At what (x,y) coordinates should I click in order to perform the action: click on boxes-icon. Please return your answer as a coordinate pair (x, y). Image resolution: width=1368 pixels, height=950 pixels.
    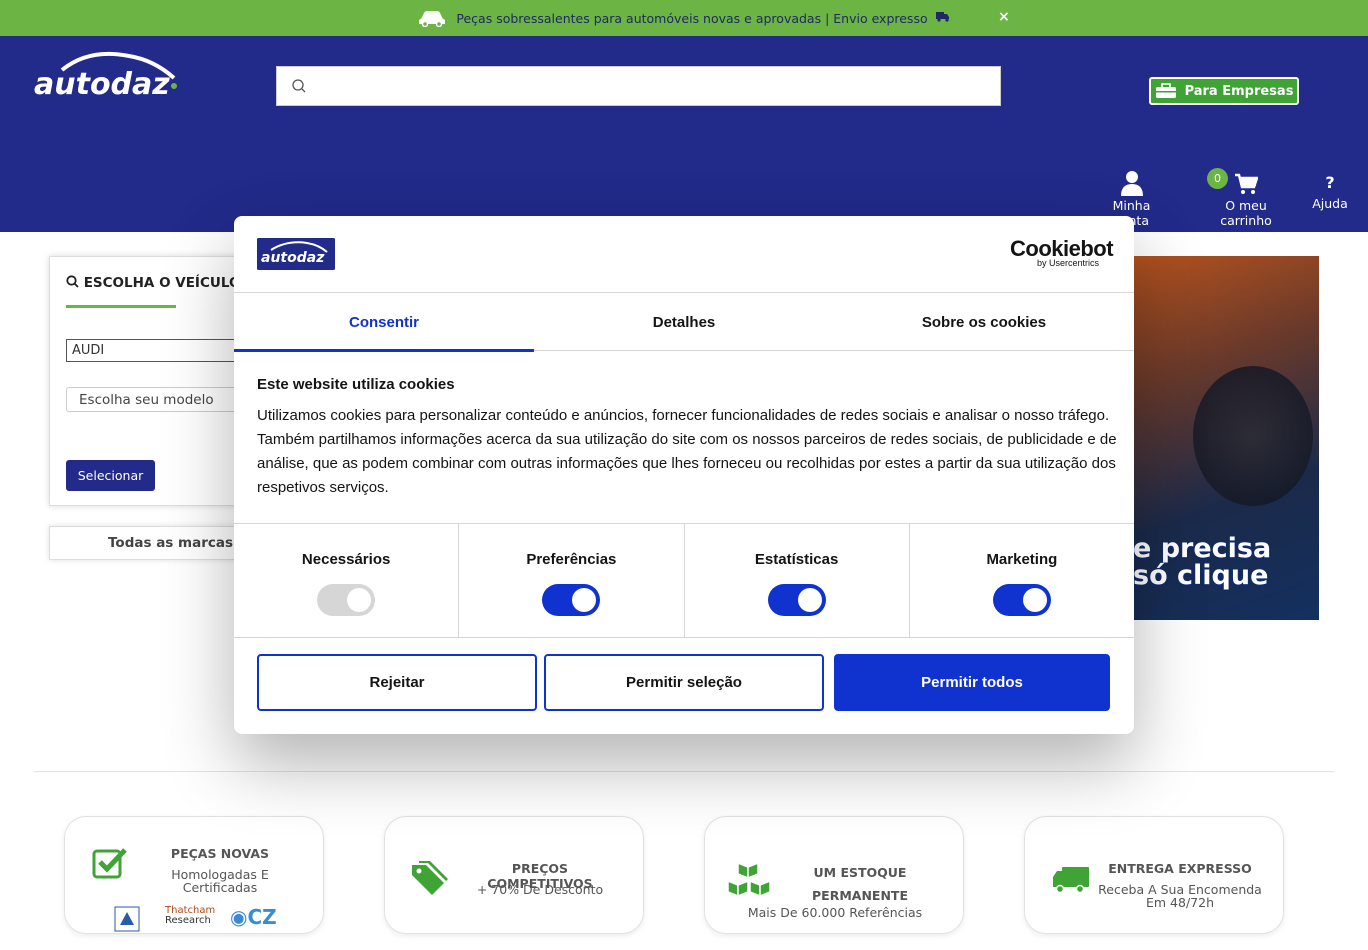
    Looking at the image, I should click on (749, 879).